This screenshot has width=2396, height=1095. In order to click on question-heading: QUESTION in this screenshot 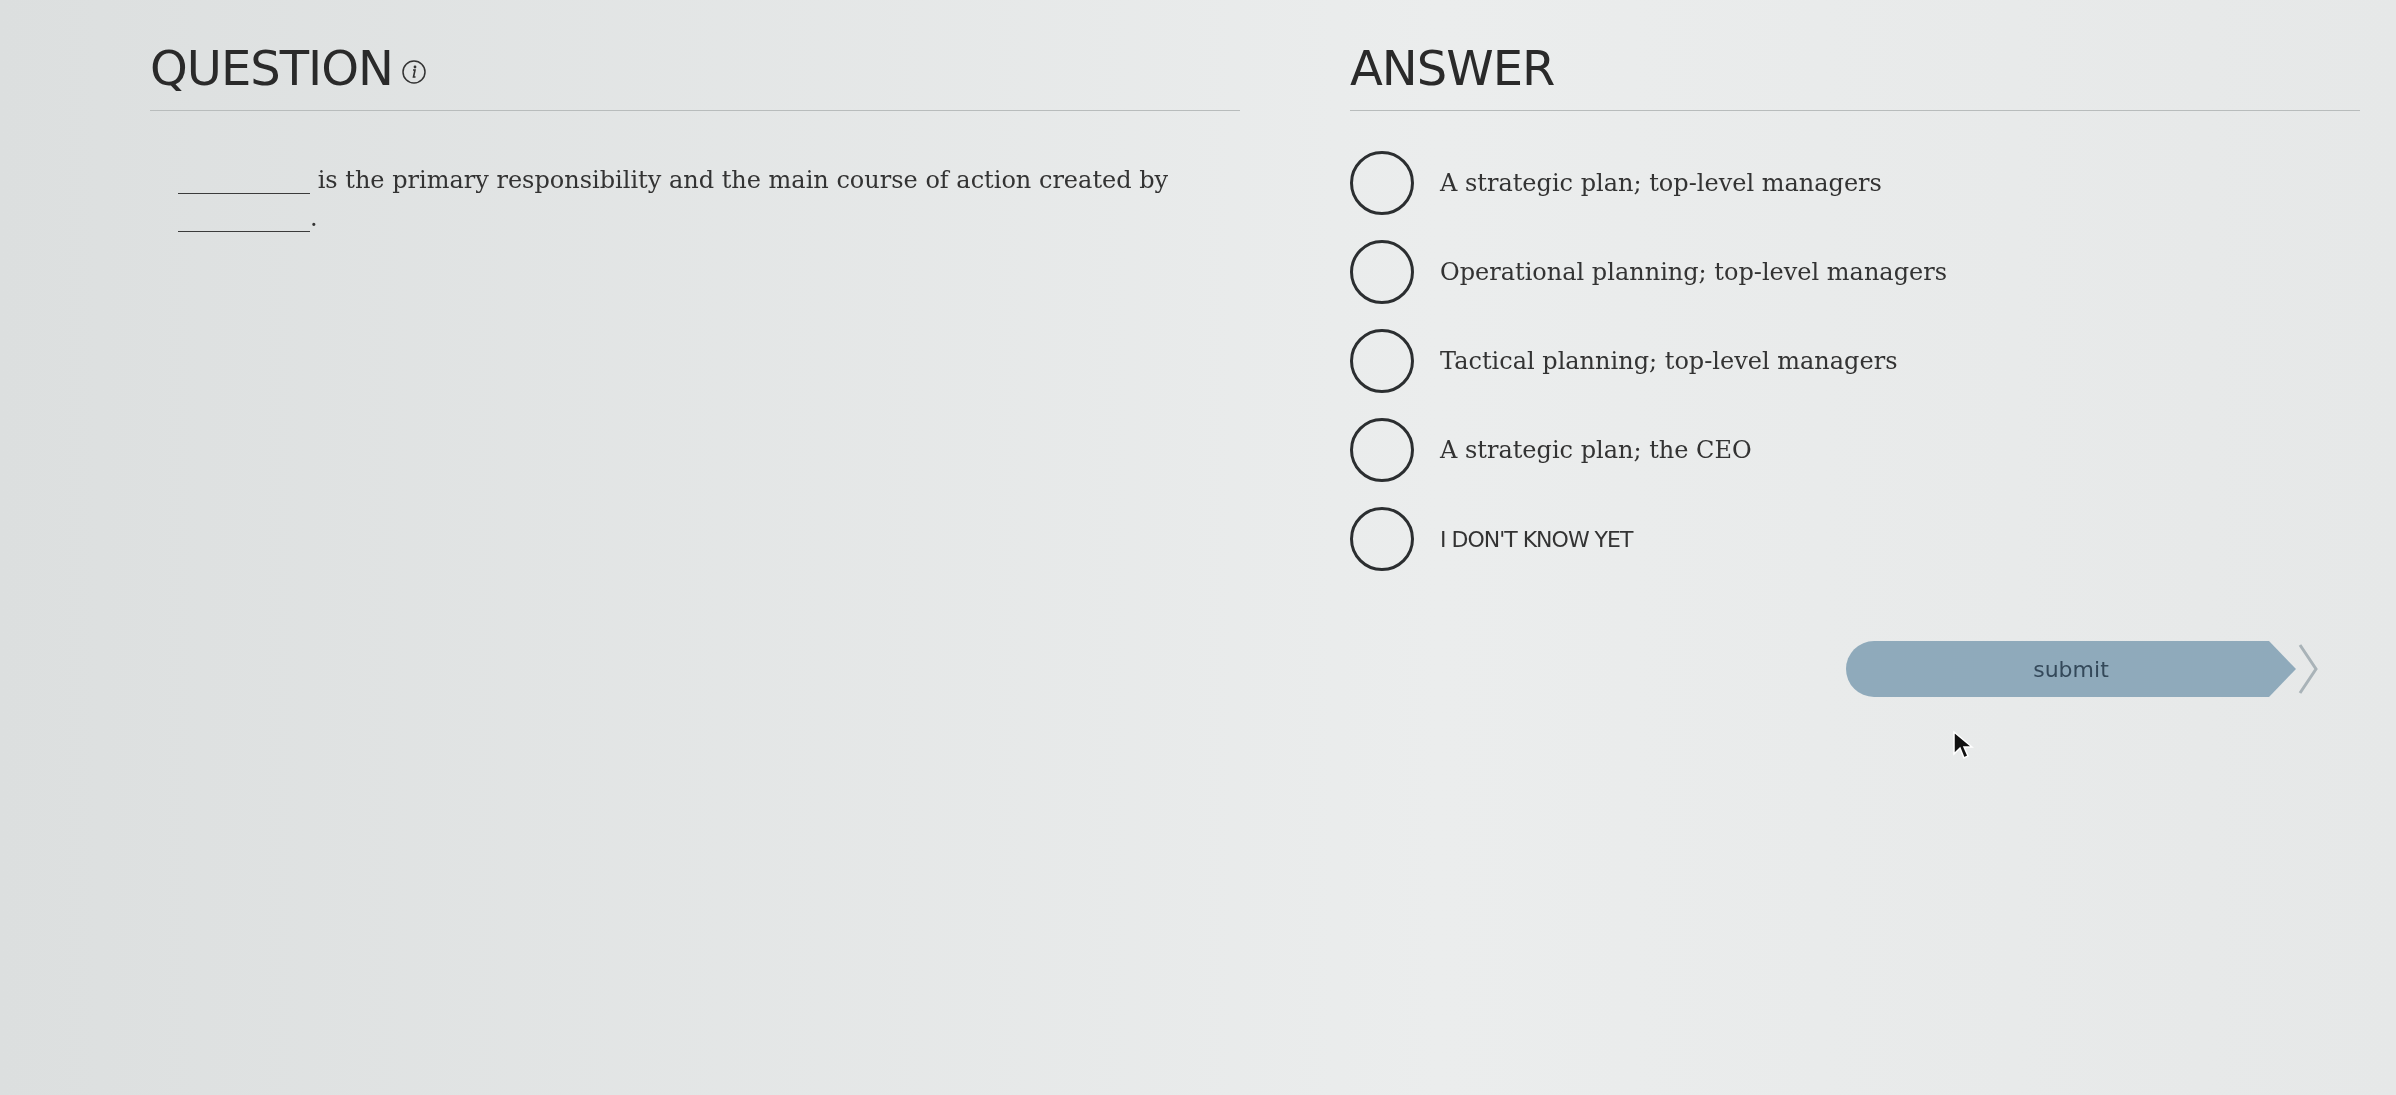, I will do `click(271, 68)`.